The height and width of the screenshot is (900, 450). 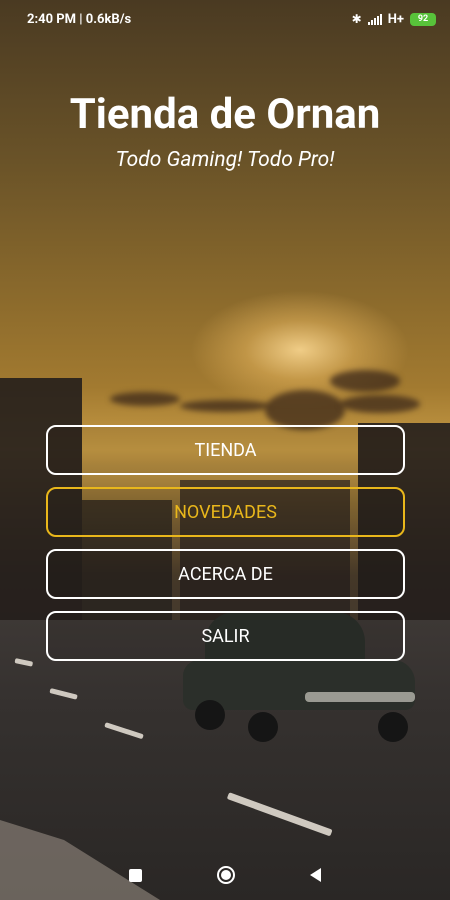 What do you see at coordinates (225, 574) in the screenshot?
I see `acerca-de-button: ACERCA DE` at bounding box center [225, 574].